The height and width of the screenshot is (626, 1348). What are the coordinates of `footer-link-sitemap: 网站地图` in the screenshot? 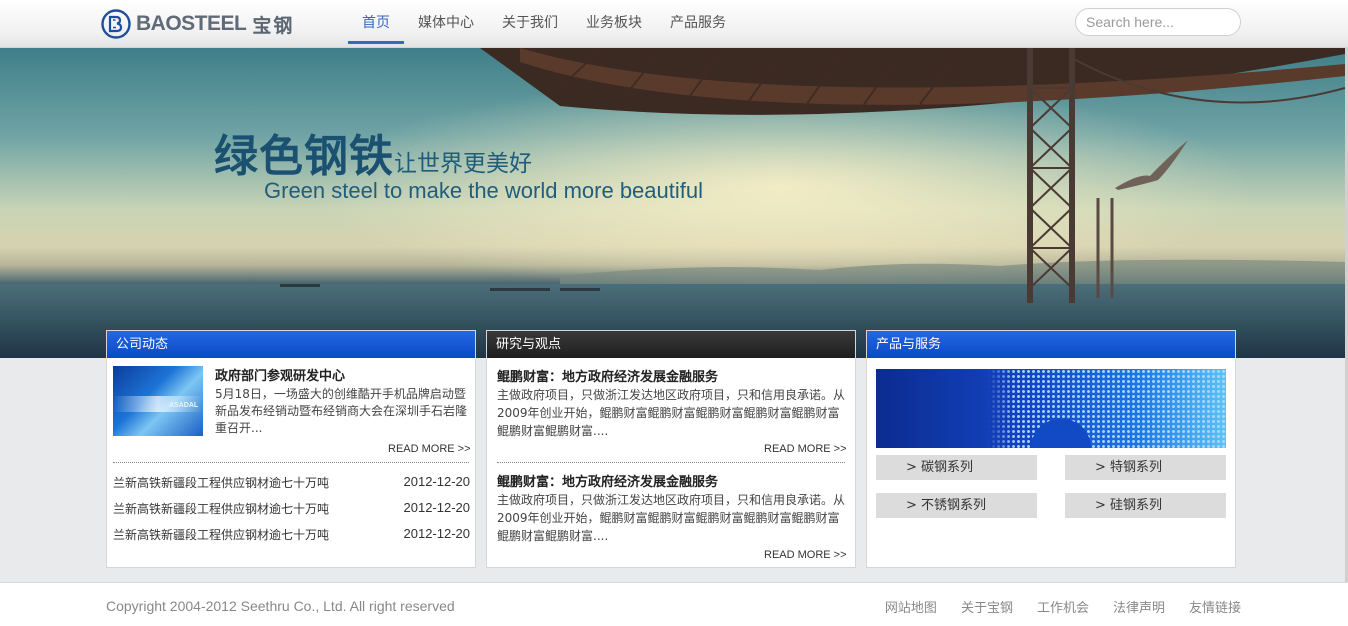 It's located at (911, 606).